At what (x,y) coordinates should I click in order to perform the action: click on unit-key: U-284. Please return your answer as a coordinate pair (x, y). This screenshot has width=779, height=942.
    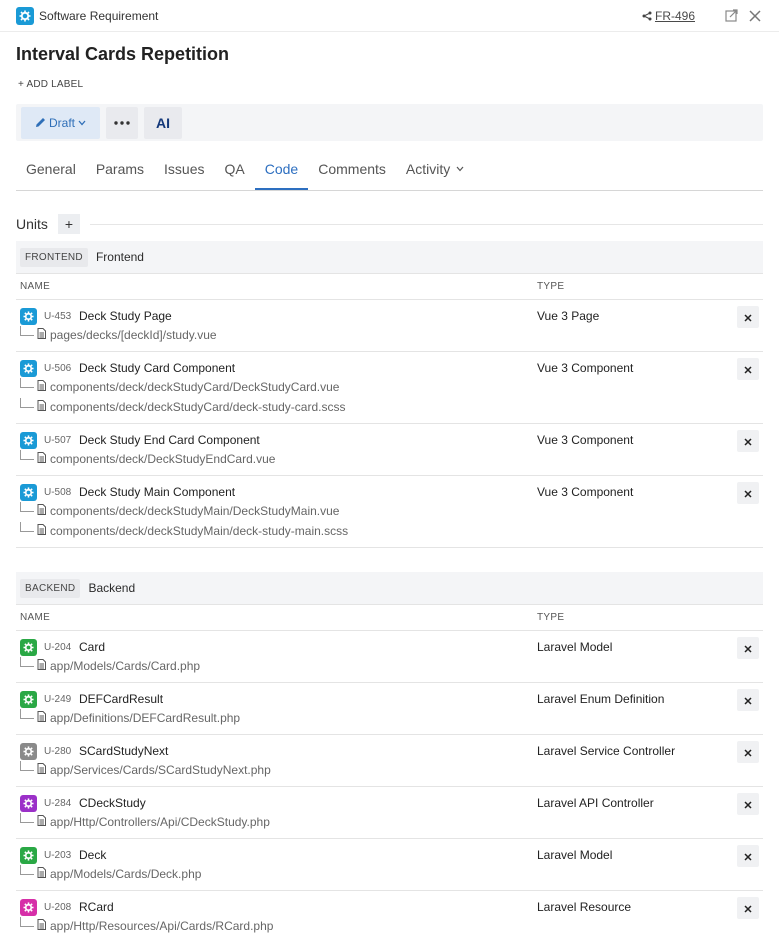
    Looking at the image, I should click on (58, 803).